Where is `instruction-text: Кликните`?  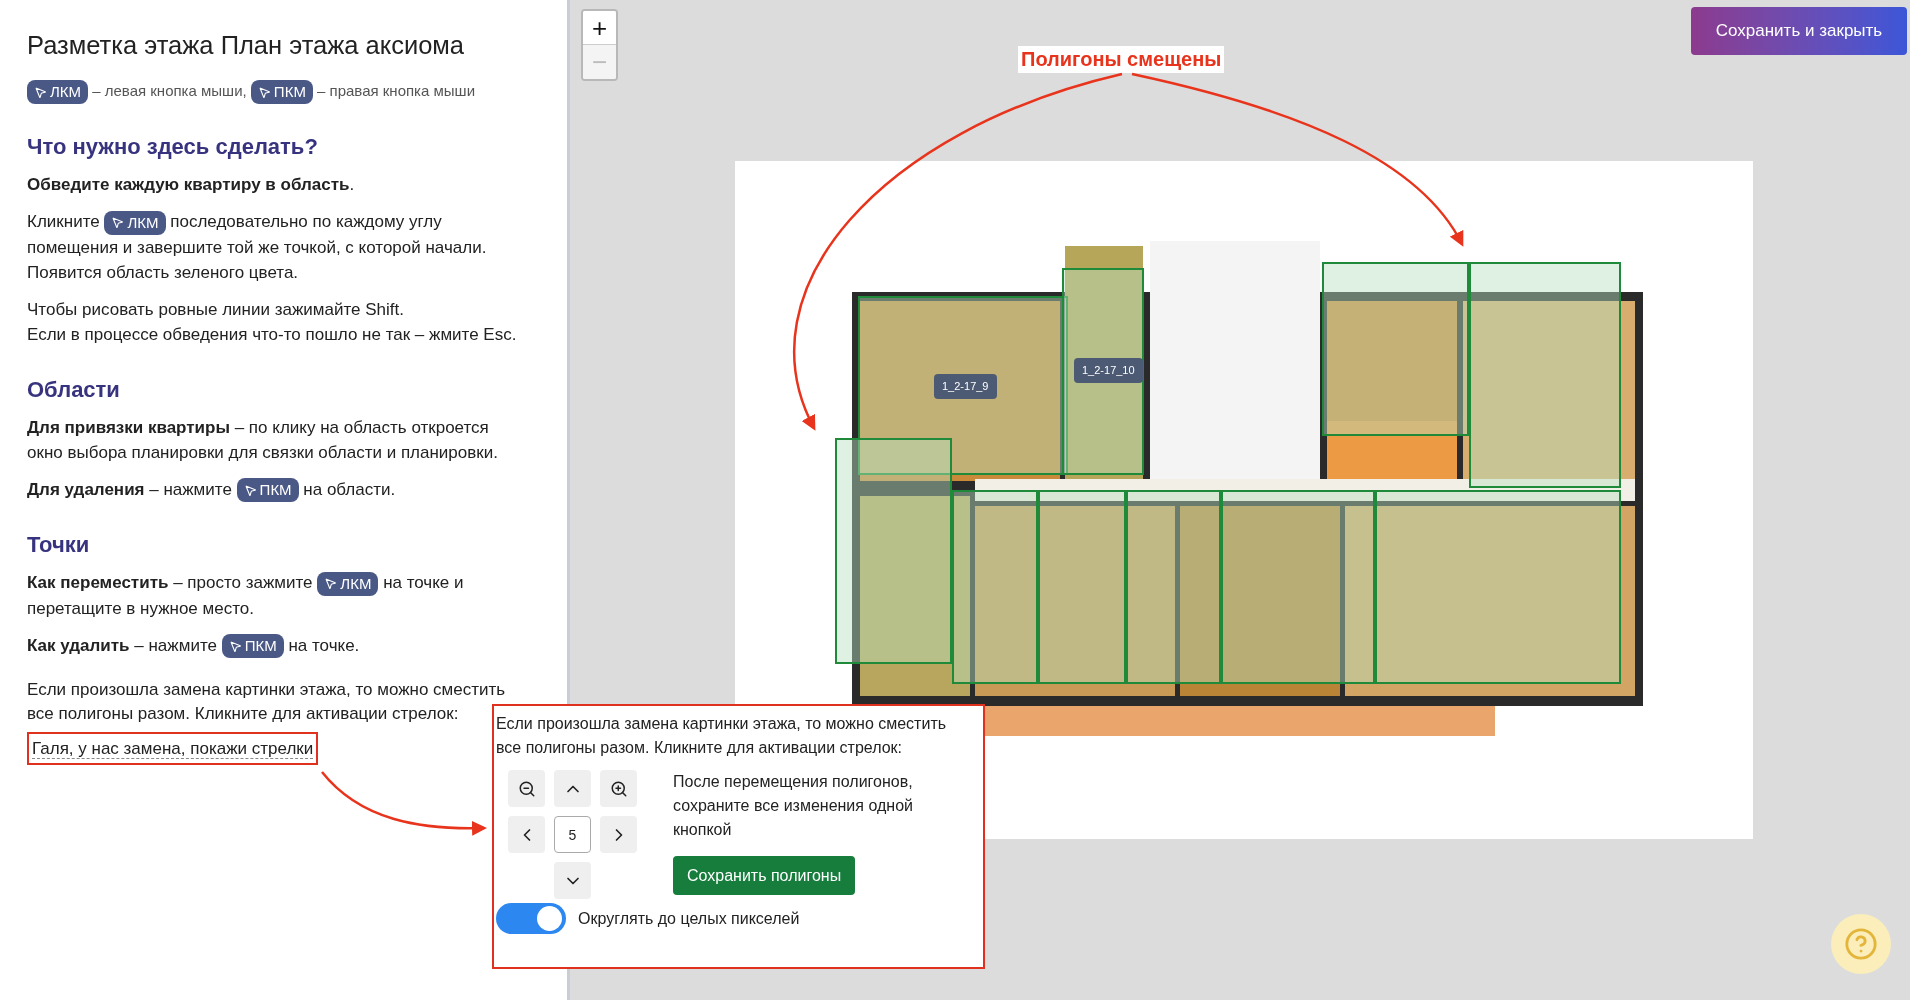
instruction-text: Кликните is located at coordinates (63, 222).